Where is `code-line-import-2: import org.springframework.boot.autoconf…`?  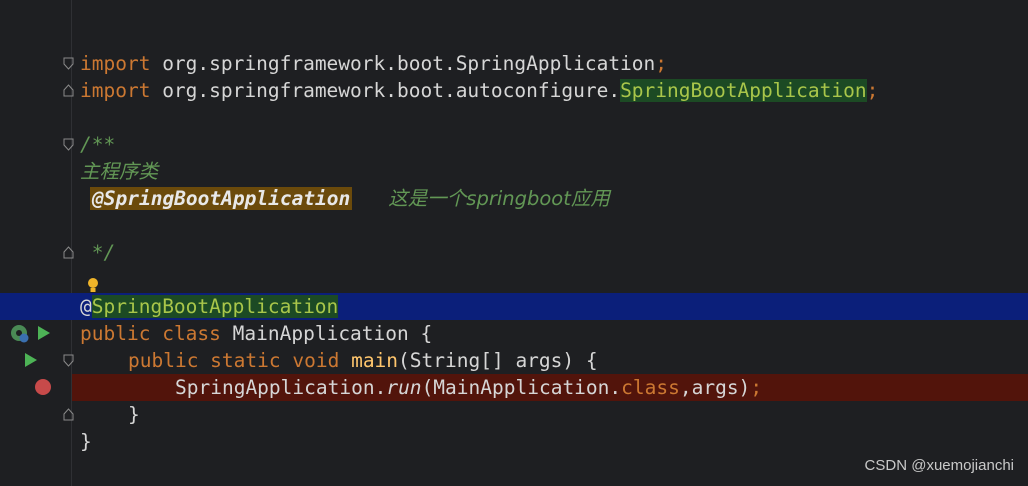
code-line-import-2: import org.springframework.boot.autoconf… is located at coordinates (514, 90).